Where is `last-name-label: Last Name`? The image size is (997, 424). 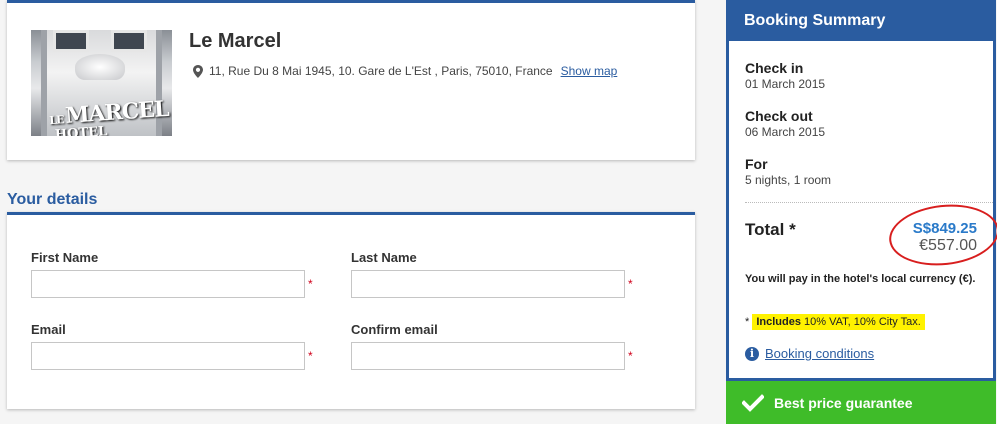
last-name-label: Last Name is located at coordinates (384, 257).